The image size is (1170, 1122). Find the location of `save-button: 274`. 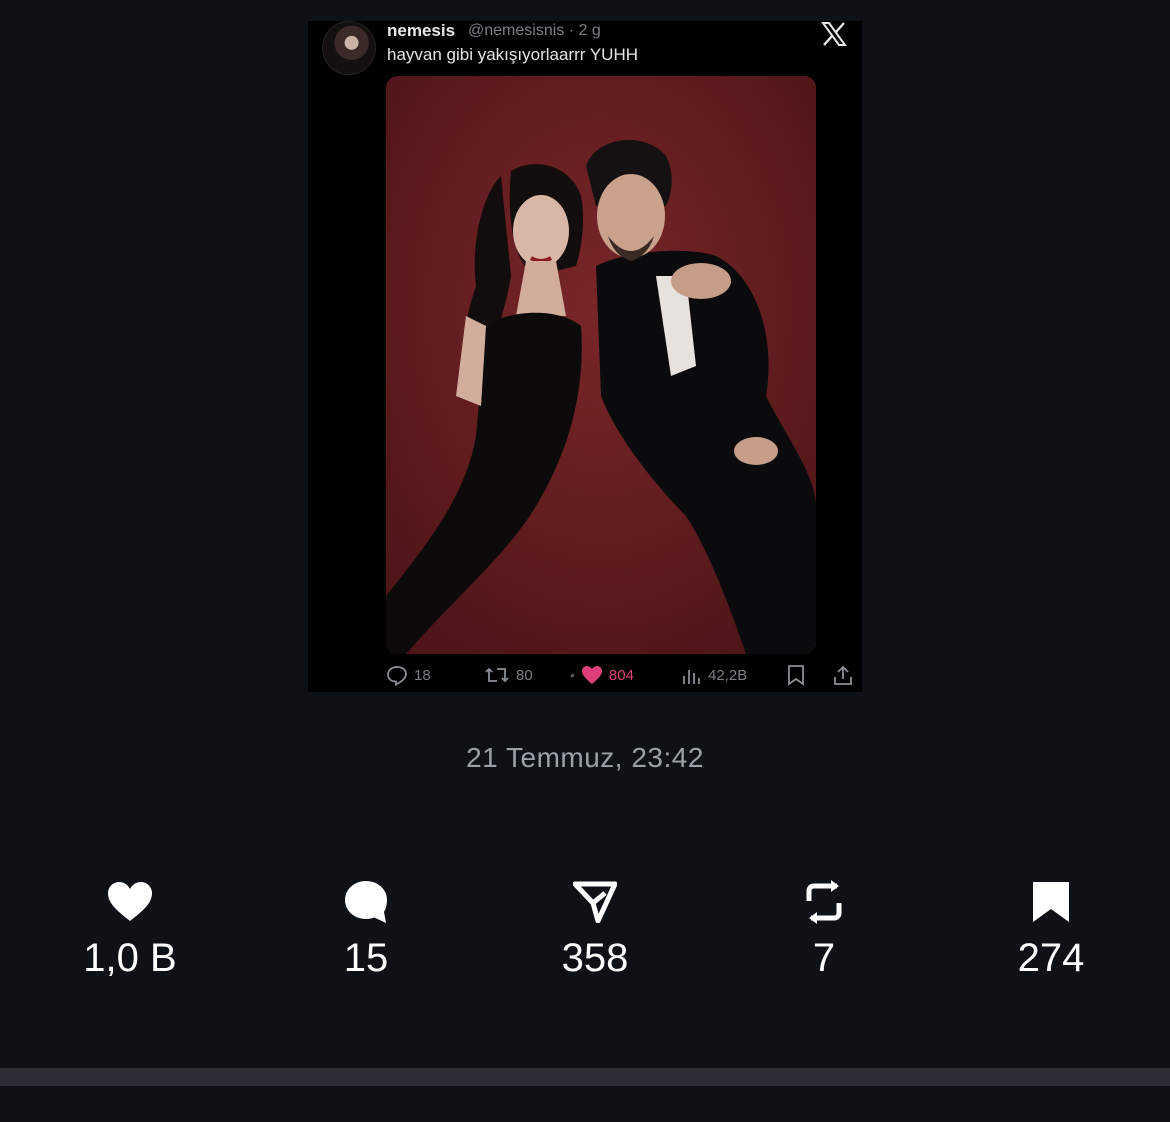

save-button: 274 is located at coordinates (1051, 928).